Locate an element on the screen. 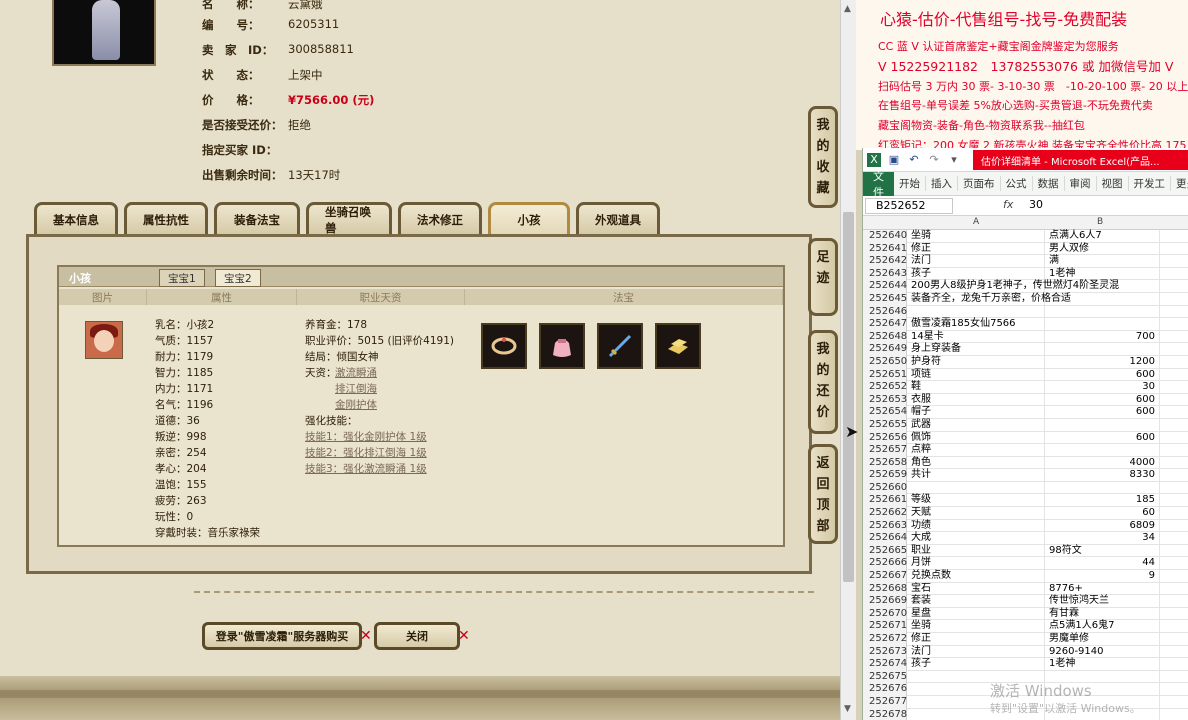 Image resolution: width=1188 pixels, height=720 pixels. skill-link-3: 技能3：强化激流瞬涌 1级 is located at coordinates (366, 468).